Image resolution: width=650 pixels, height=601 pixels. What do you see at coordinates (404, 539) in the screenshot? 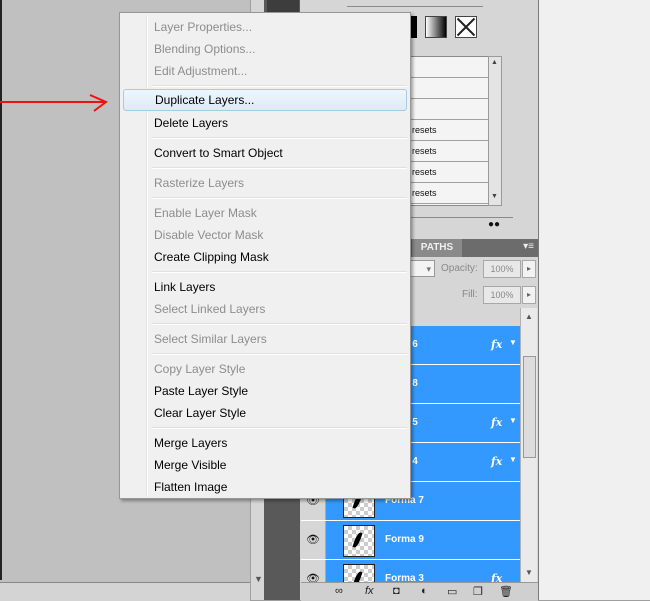
I see `layer-name: Forma 9` at bounding box center [404, 539].